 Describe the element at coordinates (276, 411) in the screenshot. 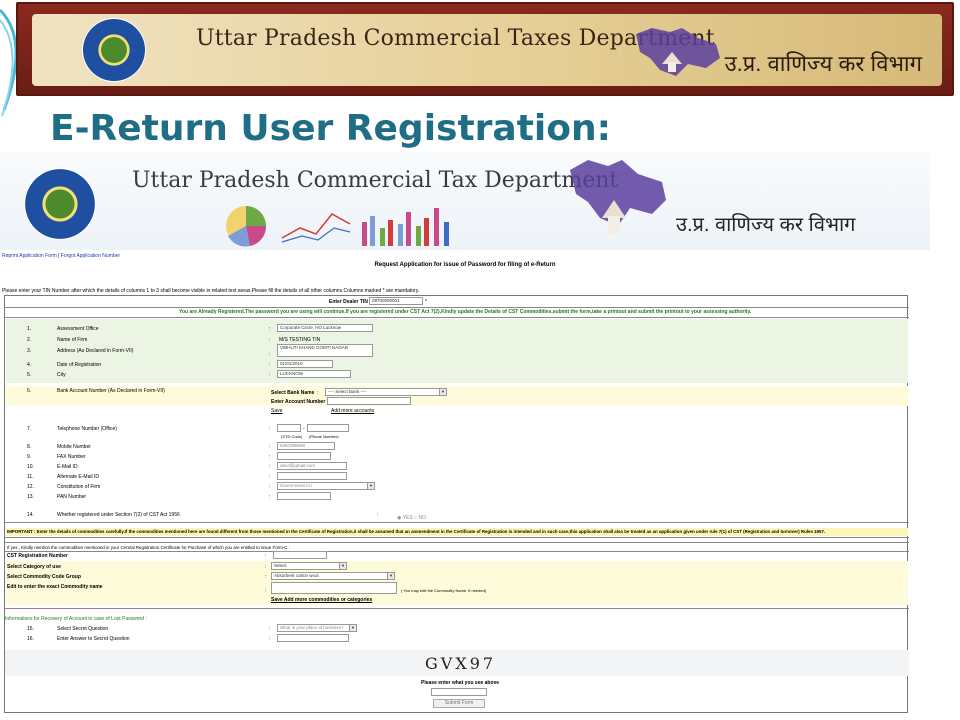

I see `save-bank-link: Save` at that location.